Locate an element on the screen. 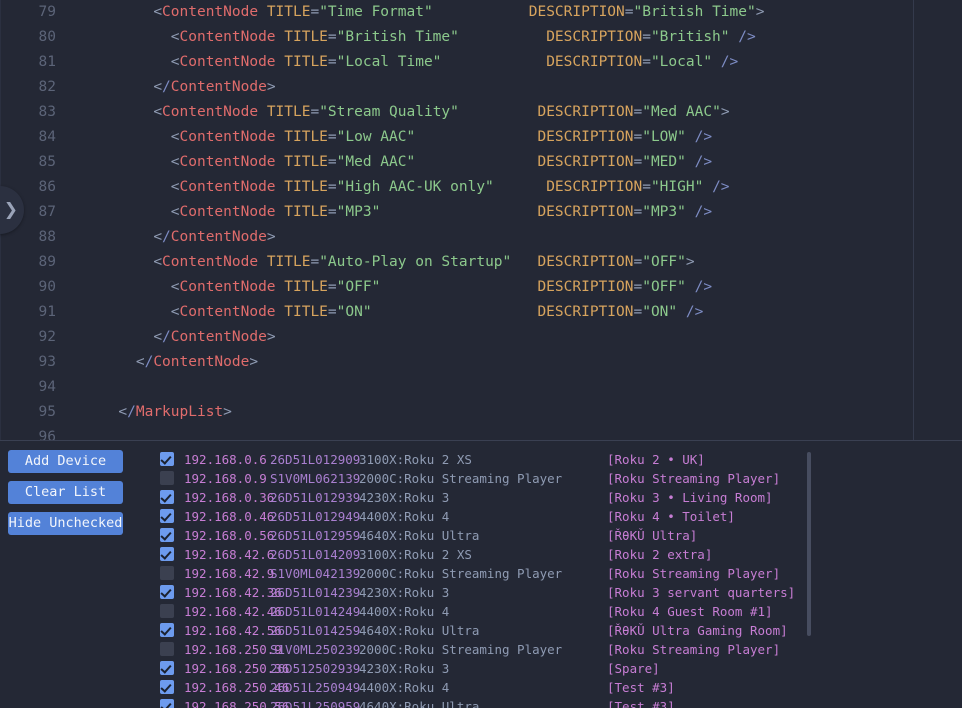 This screenshot has height=708, width=962. code-token-str: "Low AAC" is located at coordinates (376, 137).